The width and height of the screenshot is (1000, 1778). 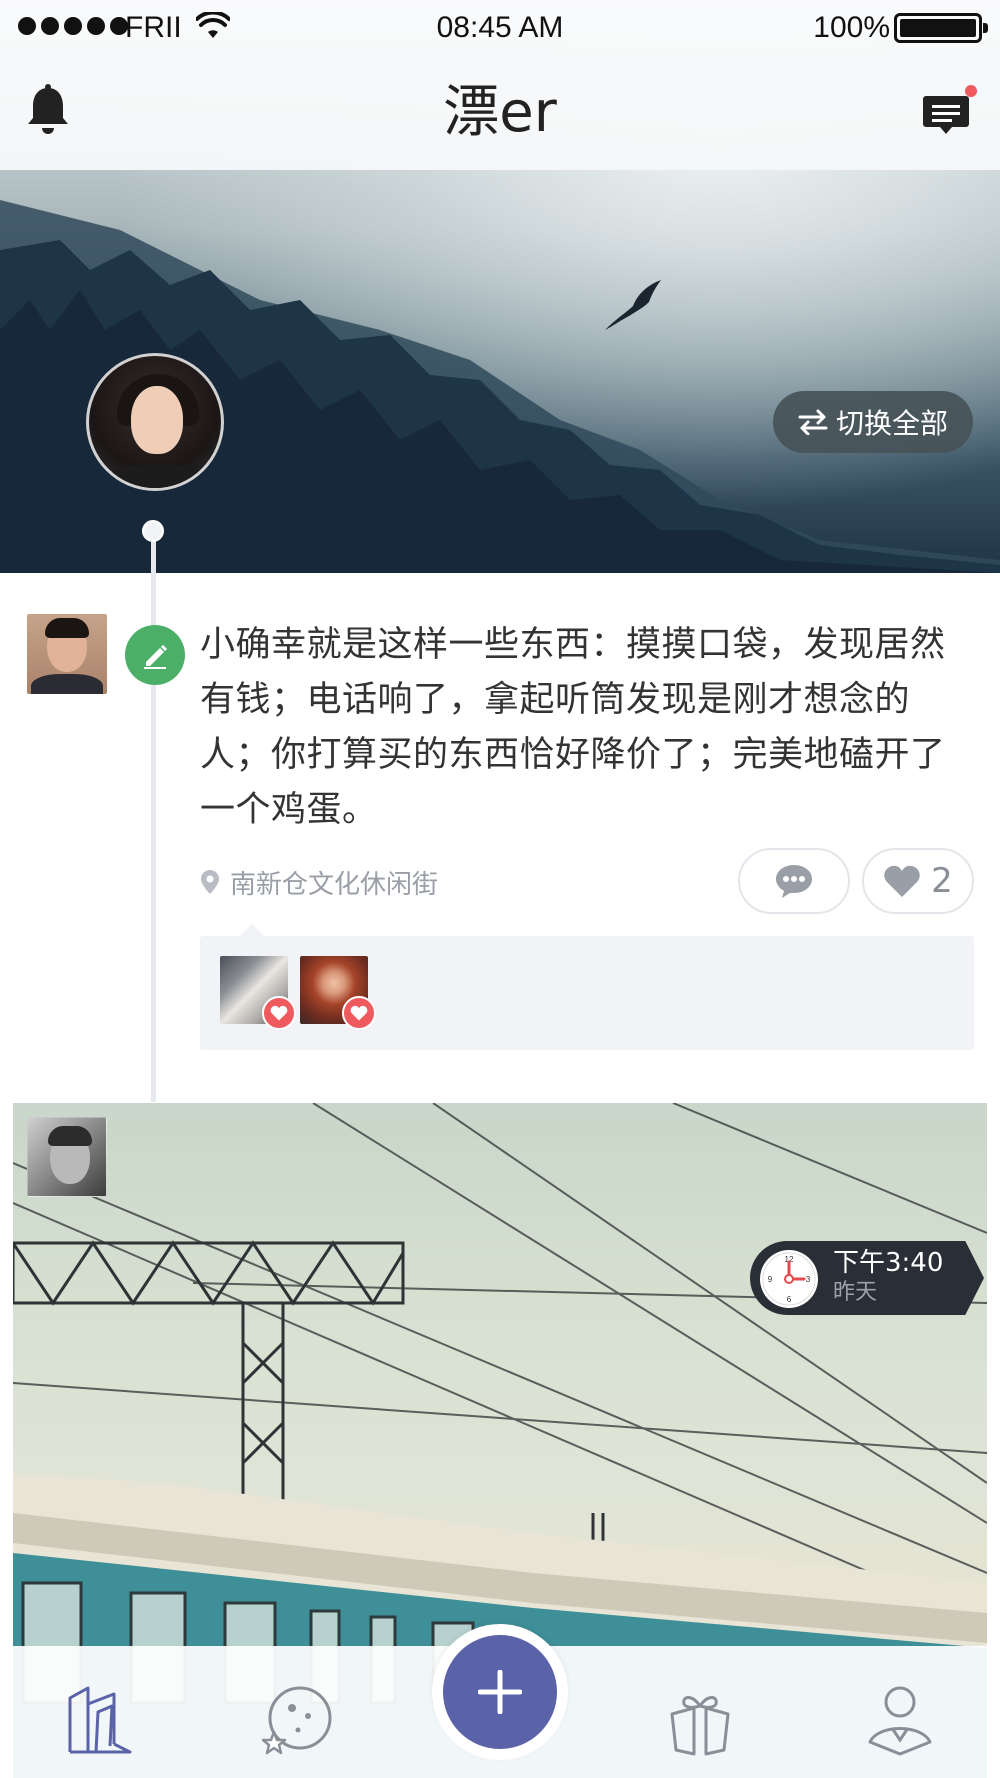 I want to click on home-icon, so click(x=100, y=1720).